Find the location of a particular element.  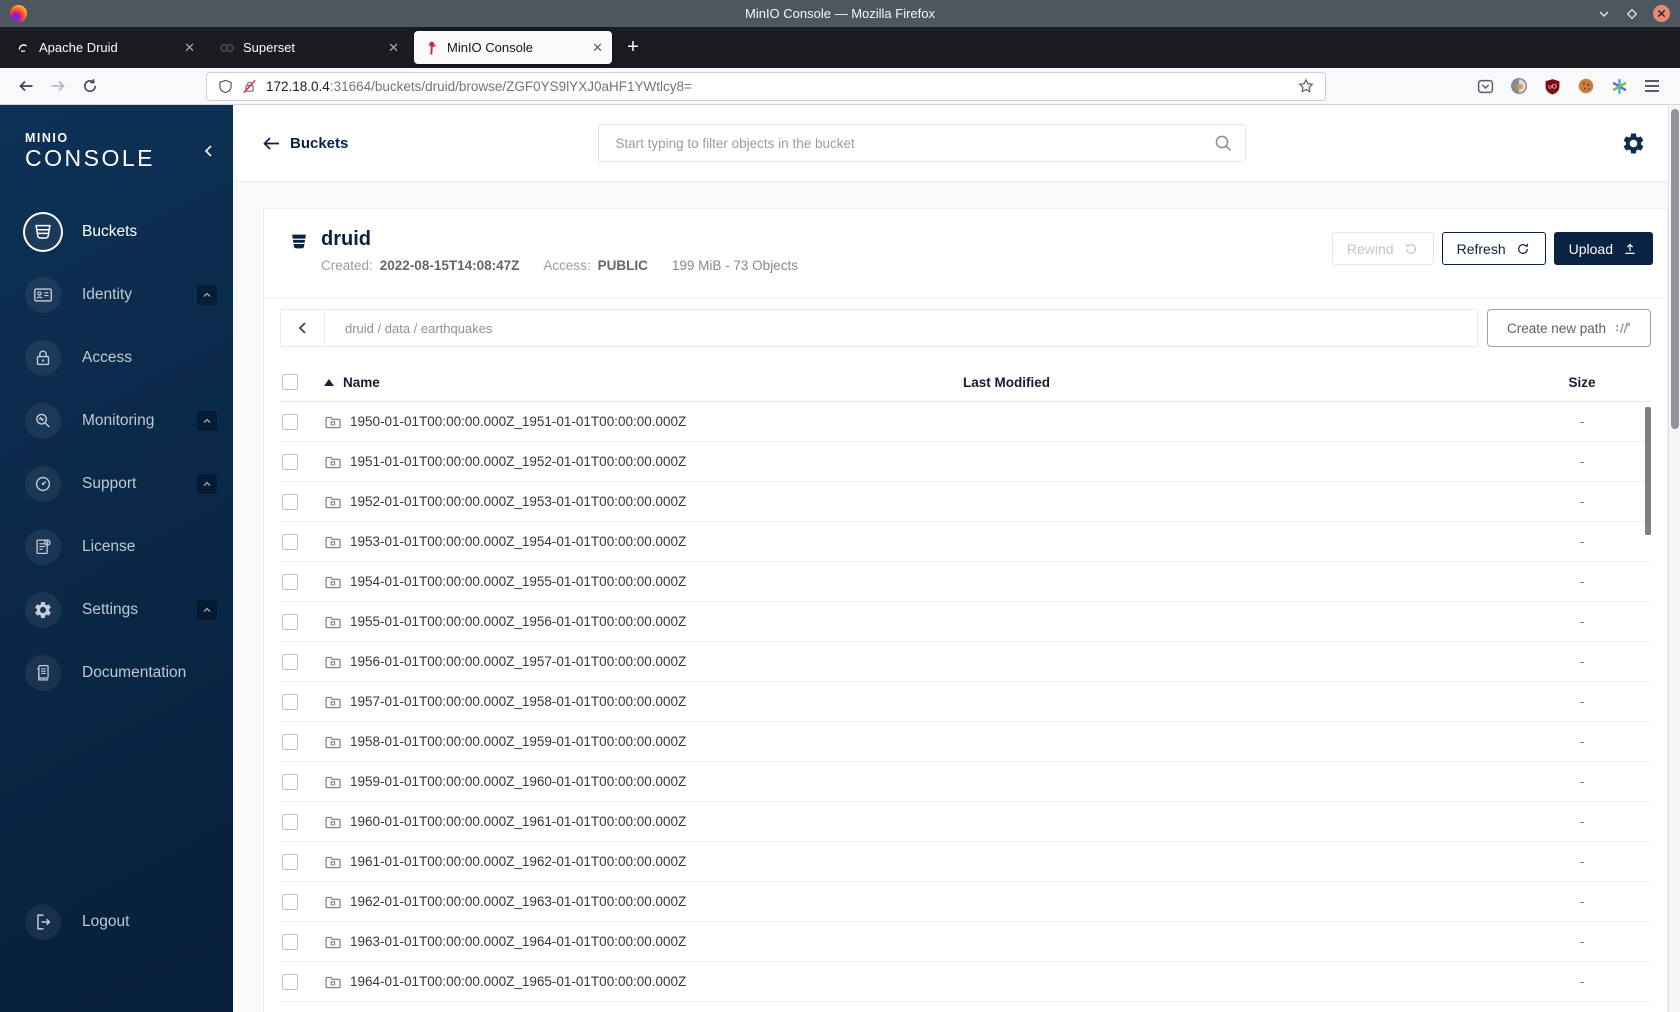

window-minimize-icon is located at coordinates (1604, 14).